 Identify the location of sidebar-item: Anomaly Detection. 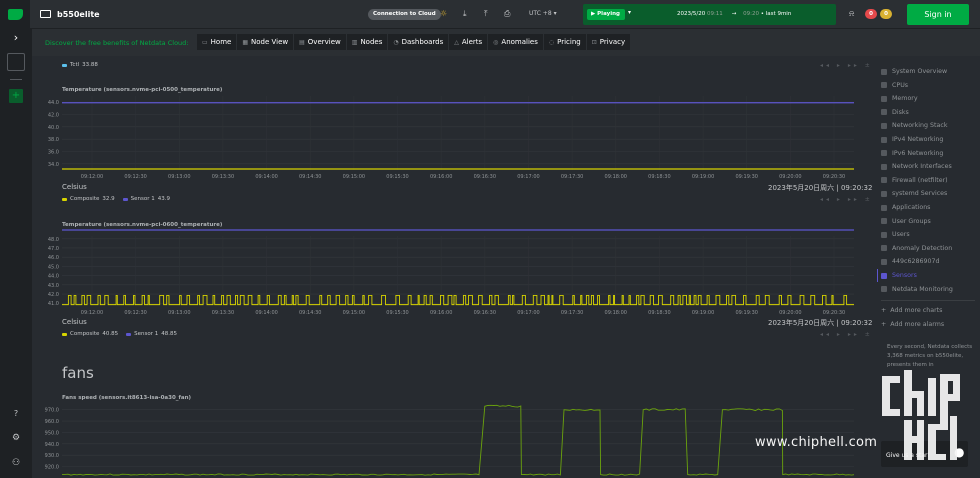
(916, 248).